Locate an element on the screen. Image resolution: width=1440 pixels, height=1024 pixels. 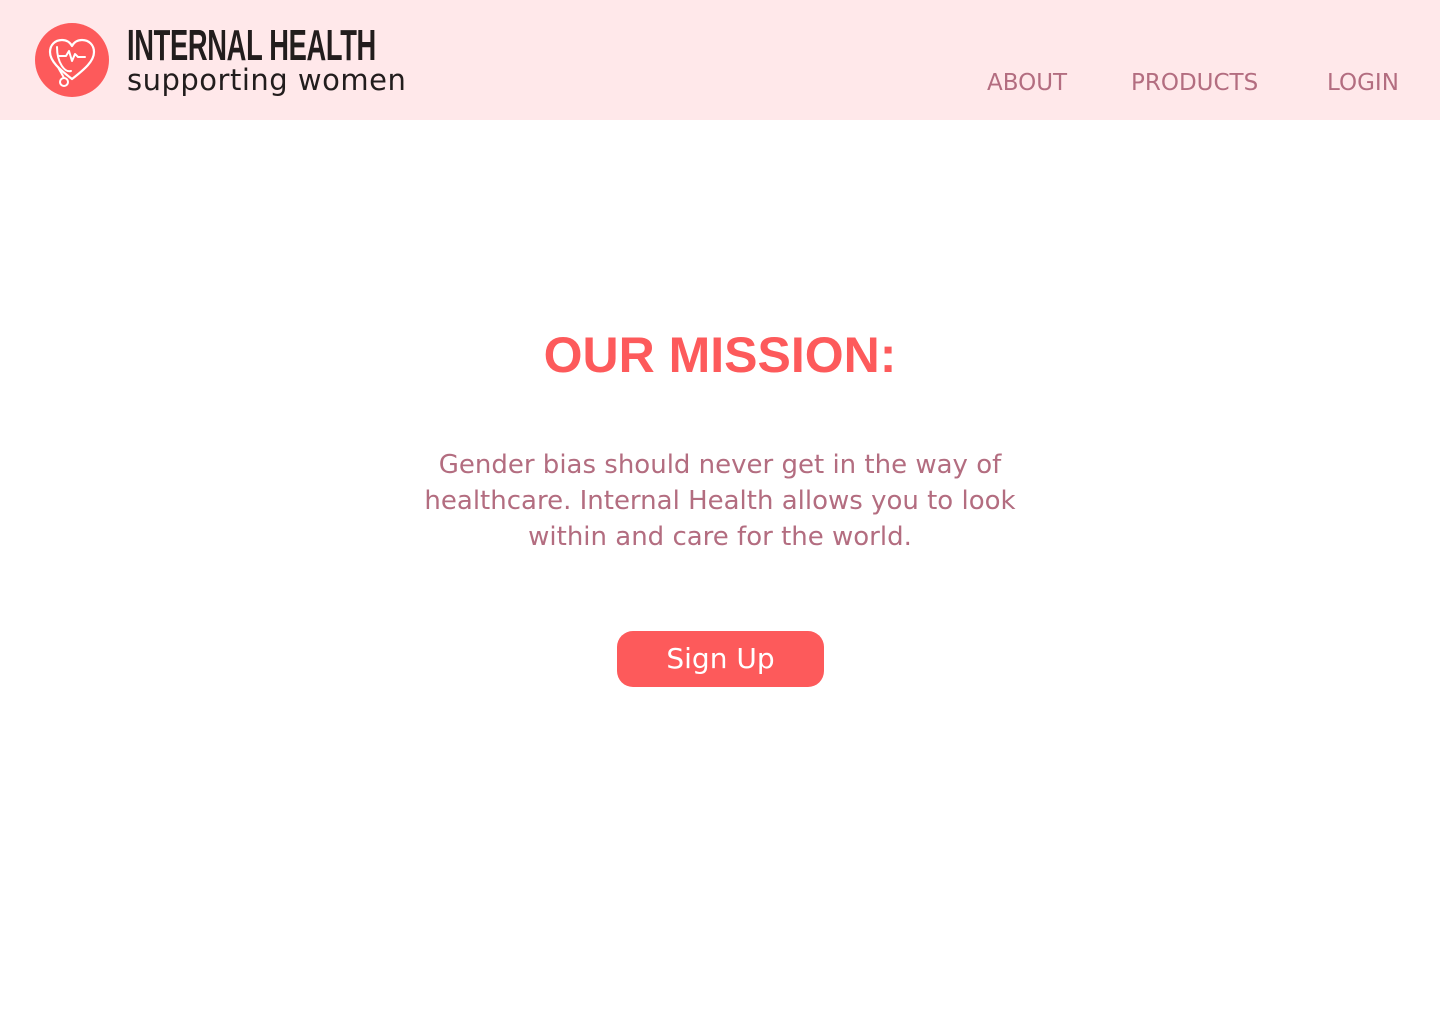
heart-stethoscope-icon is located at coordinates (72, 62).